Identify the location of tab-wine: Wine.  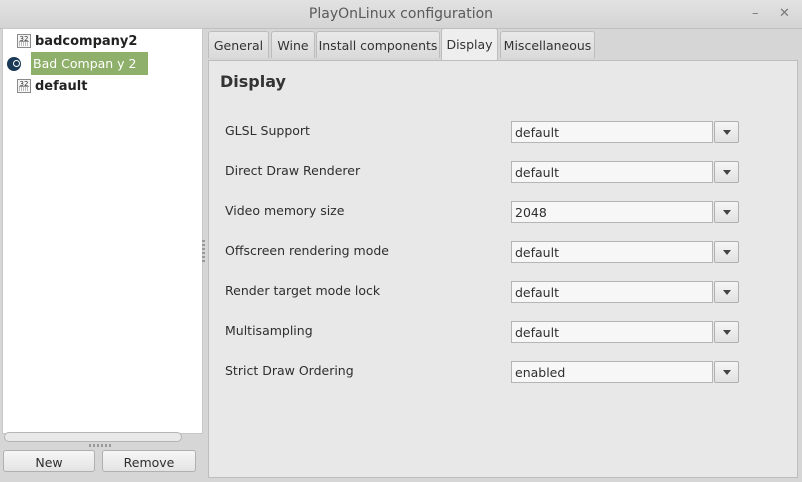
(293, 44).